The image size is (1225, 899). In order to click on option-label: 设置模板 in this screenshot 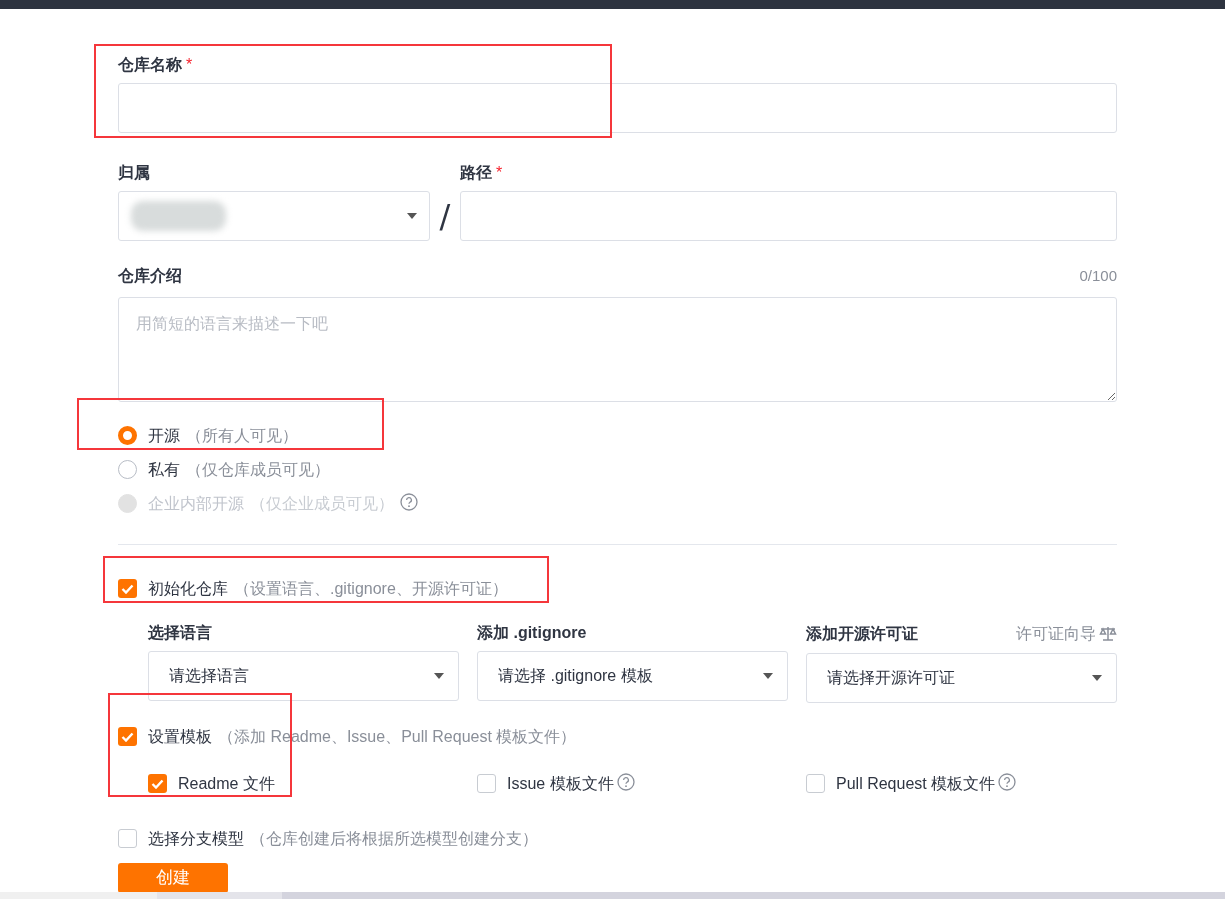, I will do `click(180, 736)`.